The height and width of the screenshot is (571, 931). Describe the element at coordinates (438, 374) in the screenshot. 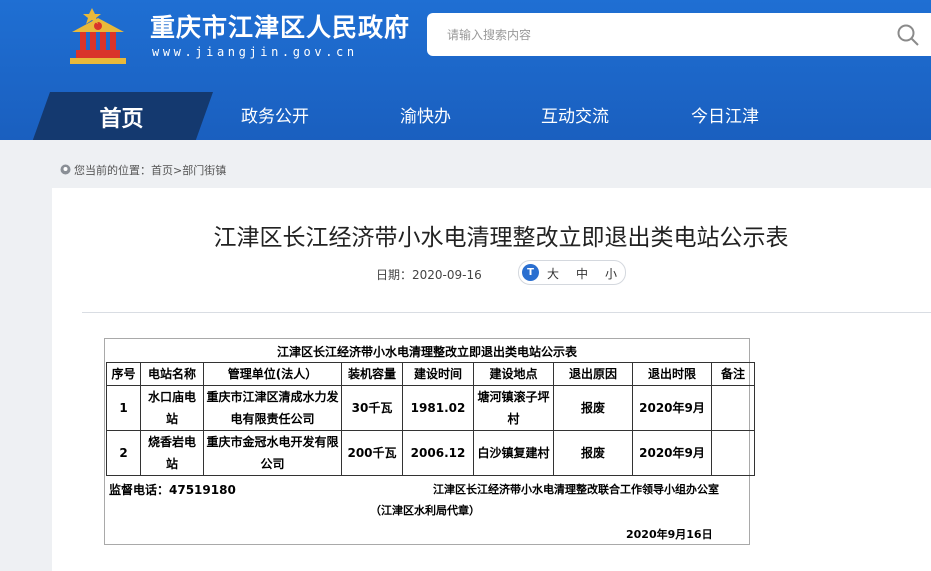

I see `table-header-cell: 建设时间` at that location.